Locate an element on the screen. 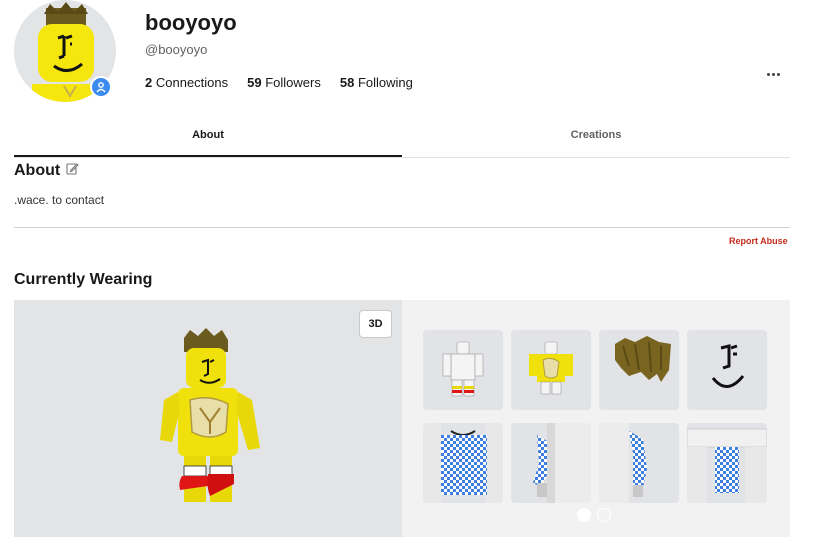  profile-tabs: About Creations is located at coordinates (402, 139).